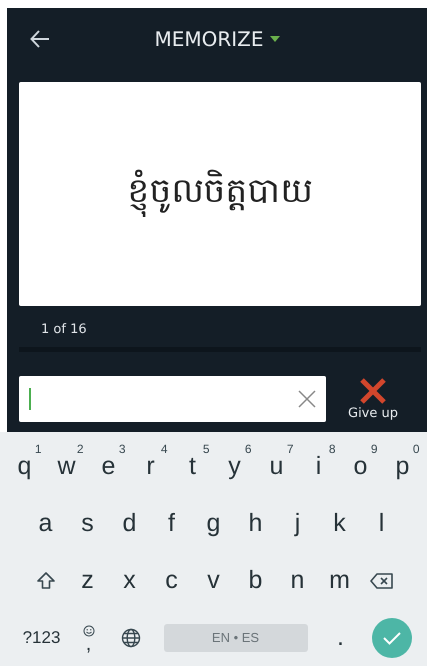  I want to click on progress-counter: 1 of 16, so click(64, 329).